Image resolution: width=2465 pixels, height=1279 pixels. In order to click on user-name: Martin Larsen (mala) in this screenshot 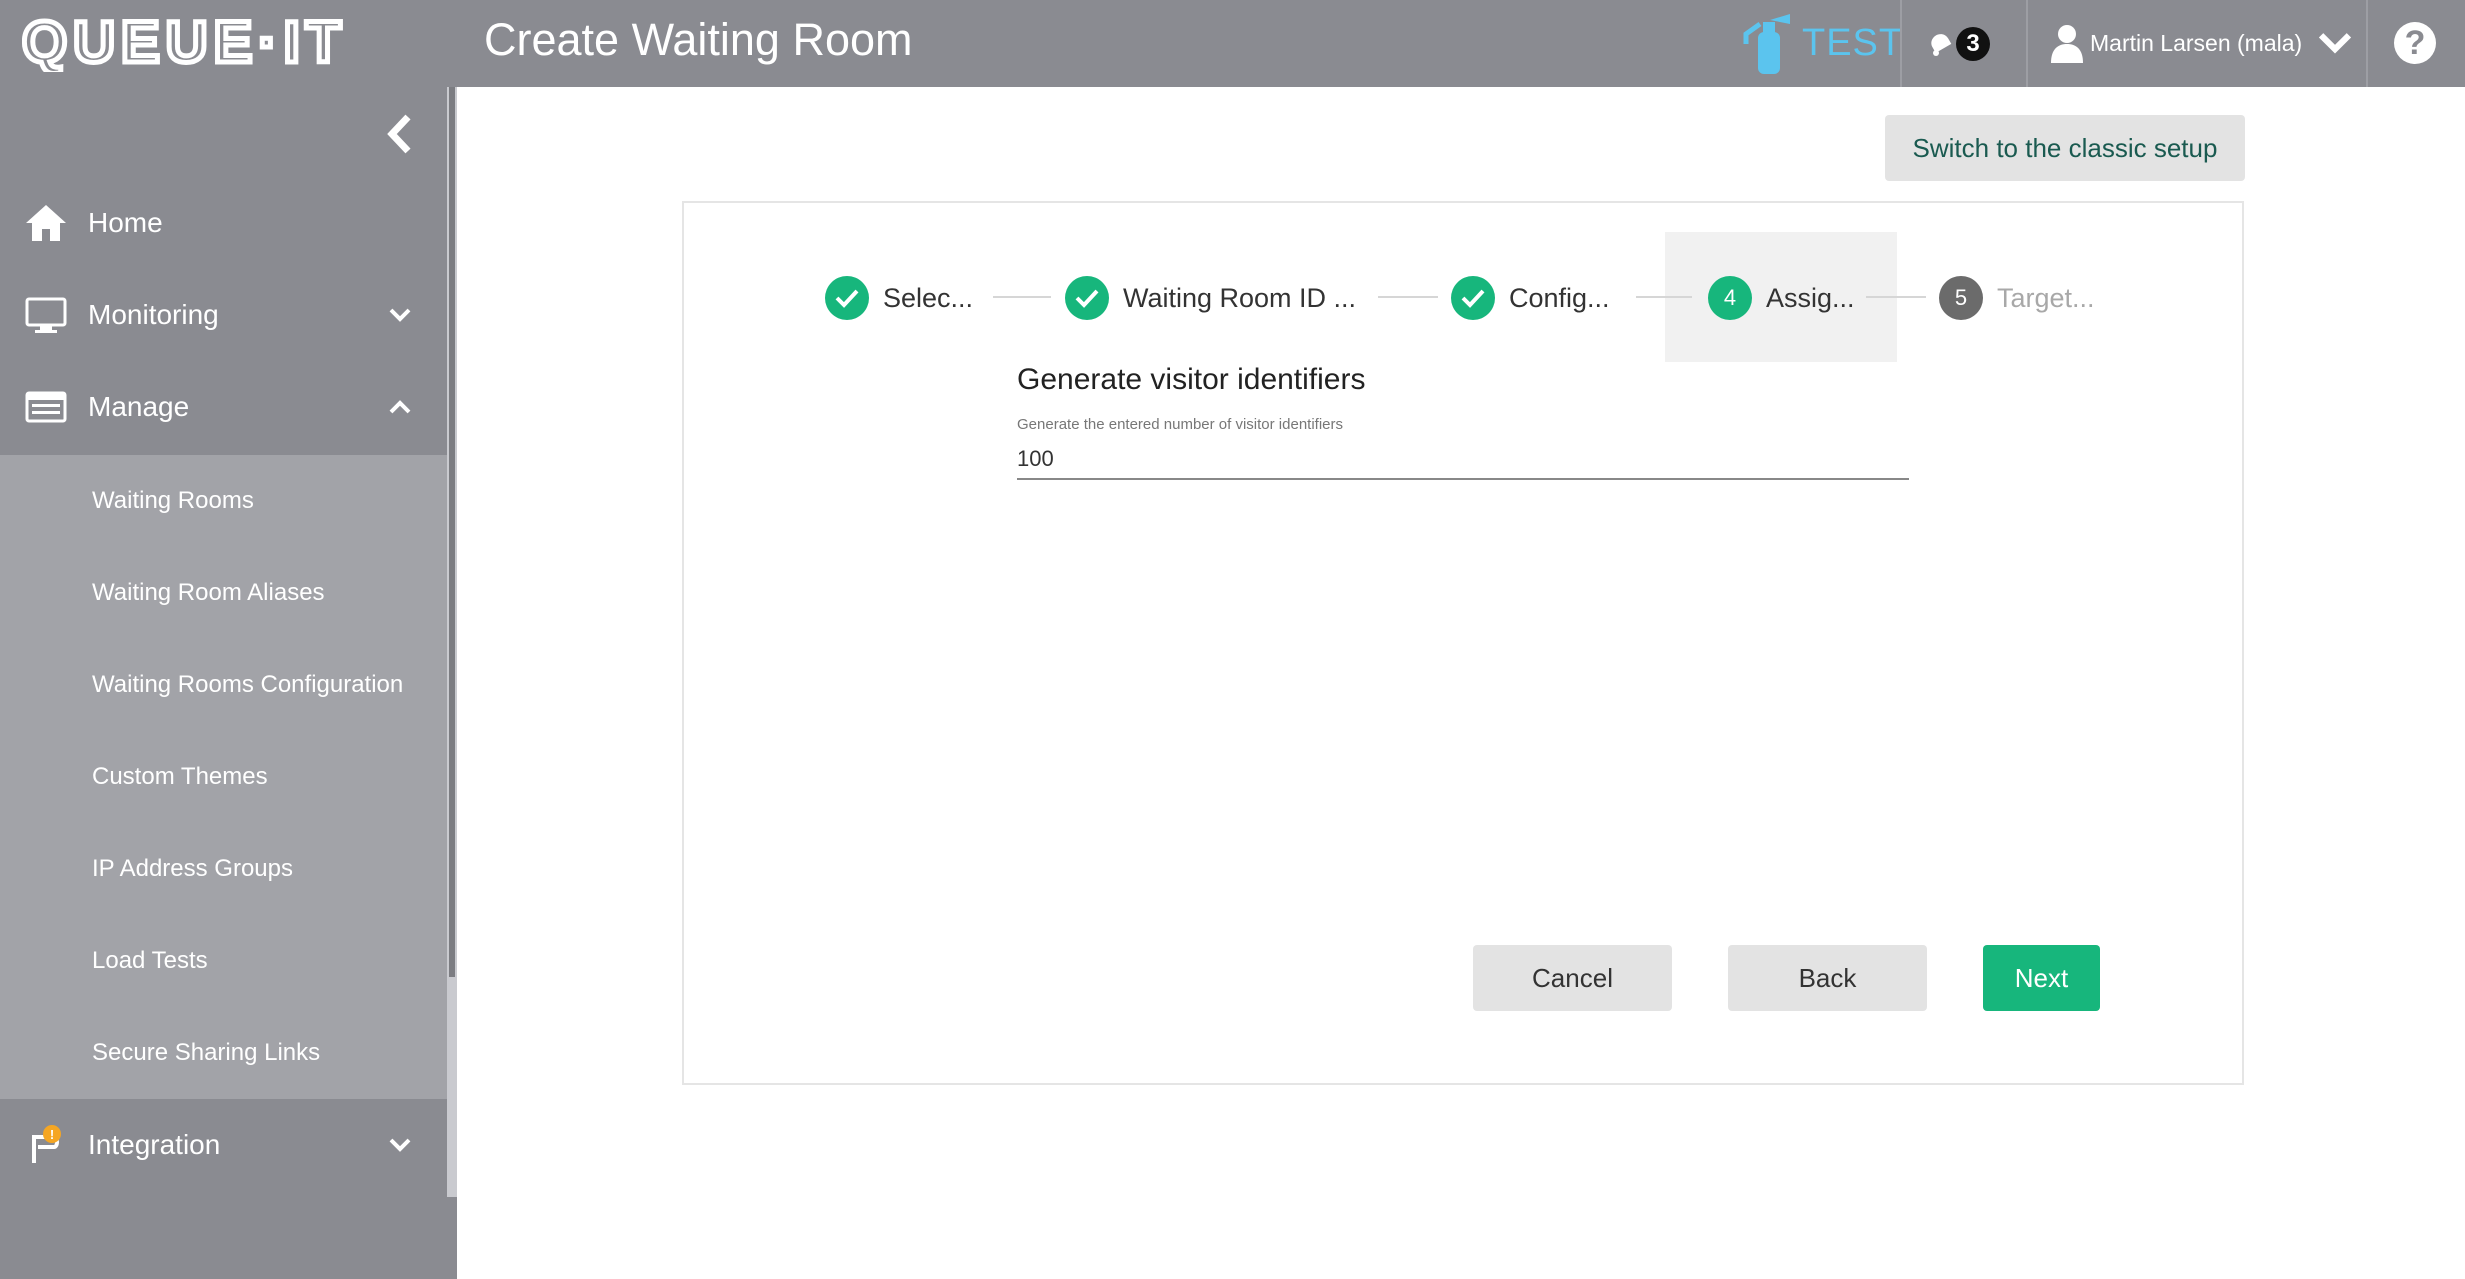, I will do `click(2196, 42)`.